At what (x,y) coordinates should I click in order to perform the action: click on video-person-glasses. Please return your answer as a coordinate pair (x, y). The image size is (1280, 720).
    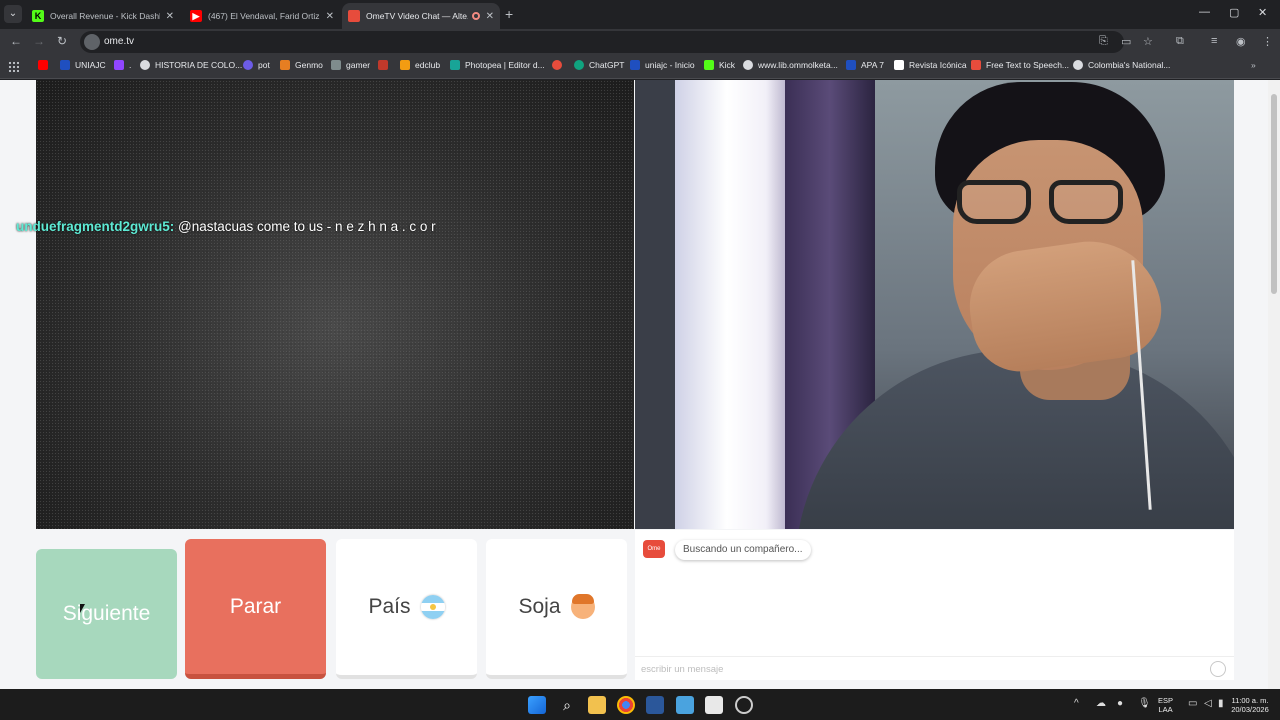
    Looking at the image, I should click on (1042, 204).